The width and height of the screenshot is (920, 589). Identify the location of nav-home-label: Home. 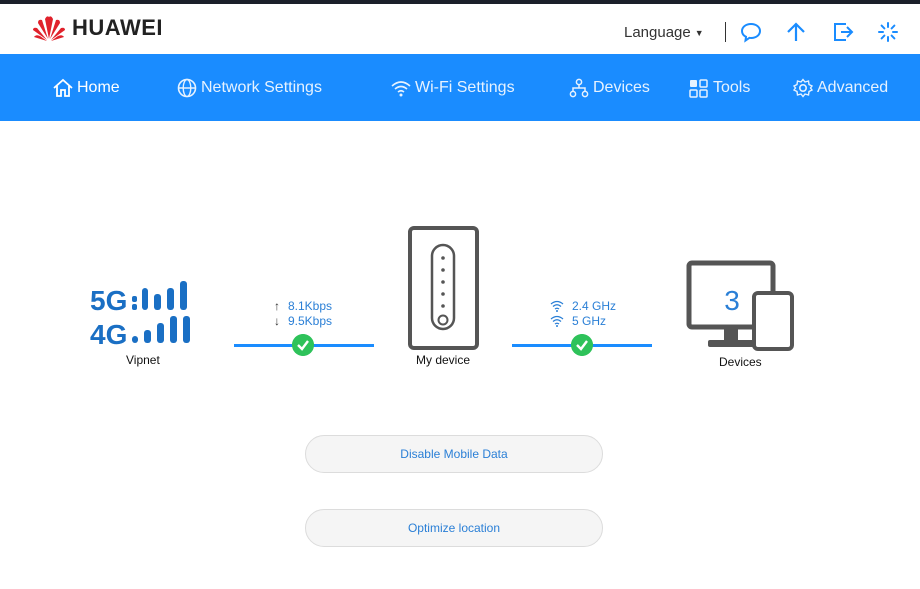
(98, 87).